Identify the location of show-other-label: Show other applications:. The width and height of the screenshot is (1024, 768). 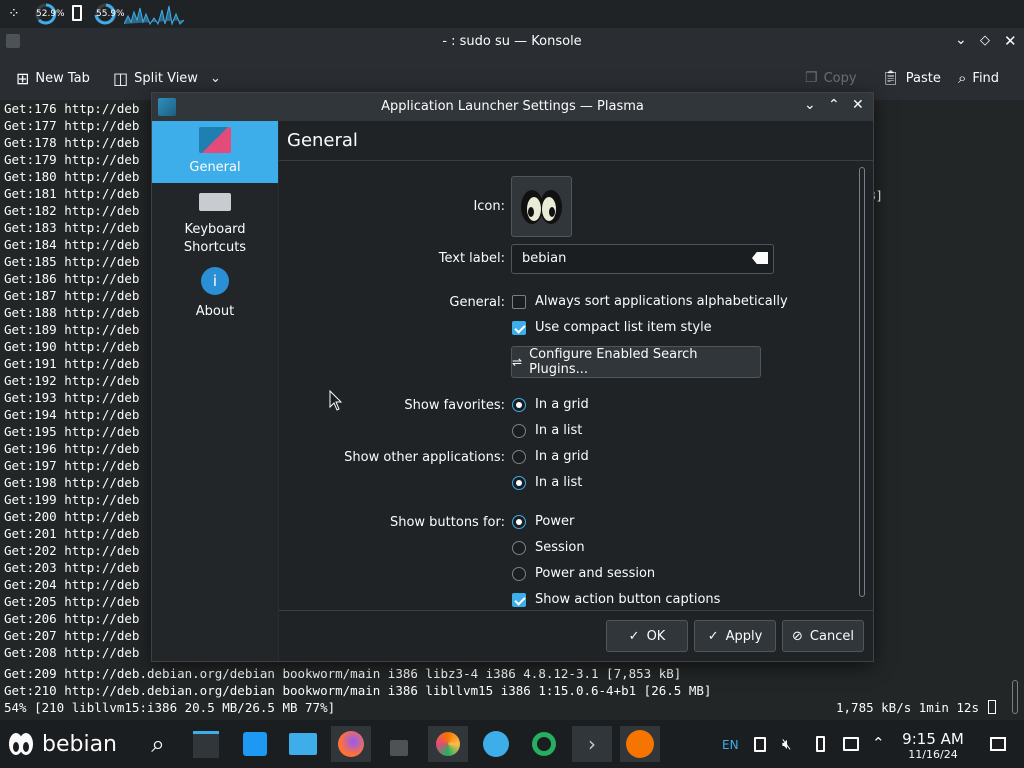
(424, 457).